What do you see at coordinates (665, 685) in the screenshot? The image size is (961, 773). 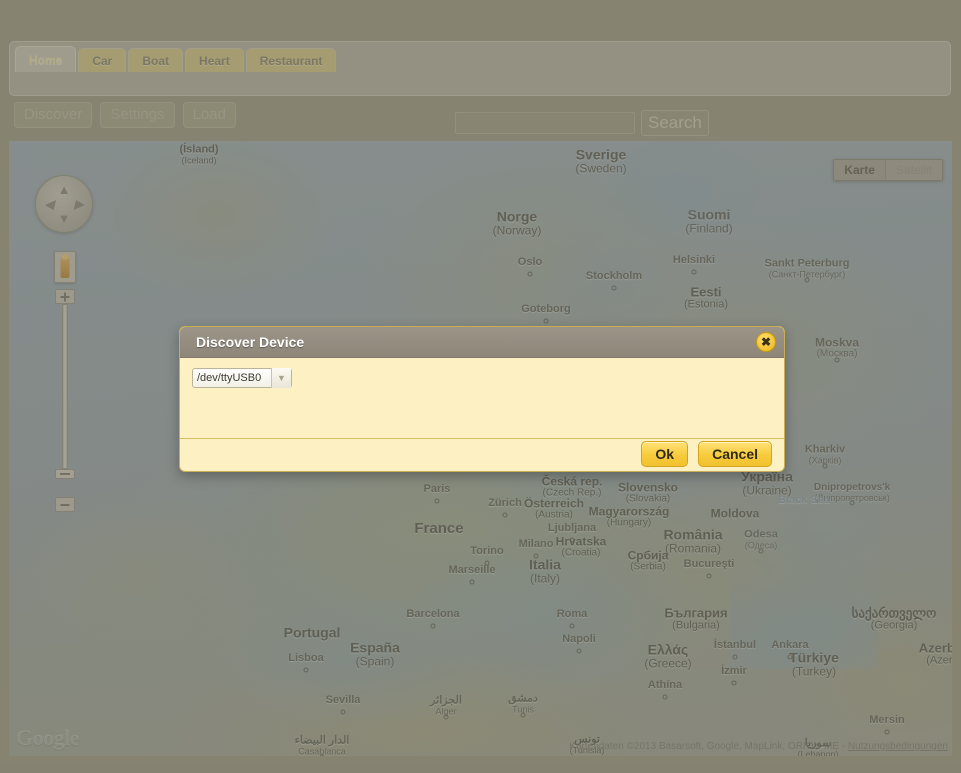 I see `map-label-native: Athína` at bounding box center [665, 685].